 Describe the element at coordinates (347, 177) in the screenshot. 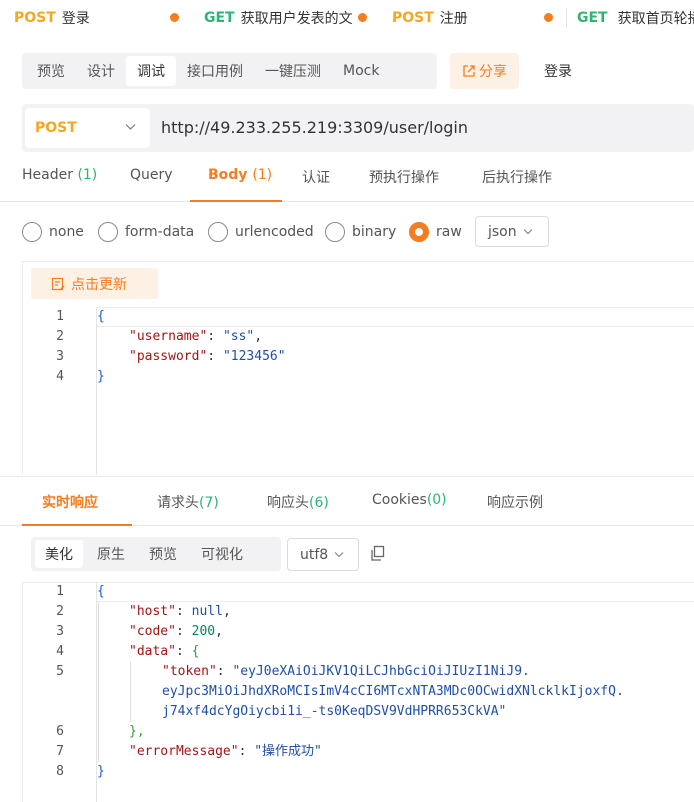

I see `request-param-tabs: Header (1) Query Body (1) 认证 预执行操作 后执行操作` at that location.